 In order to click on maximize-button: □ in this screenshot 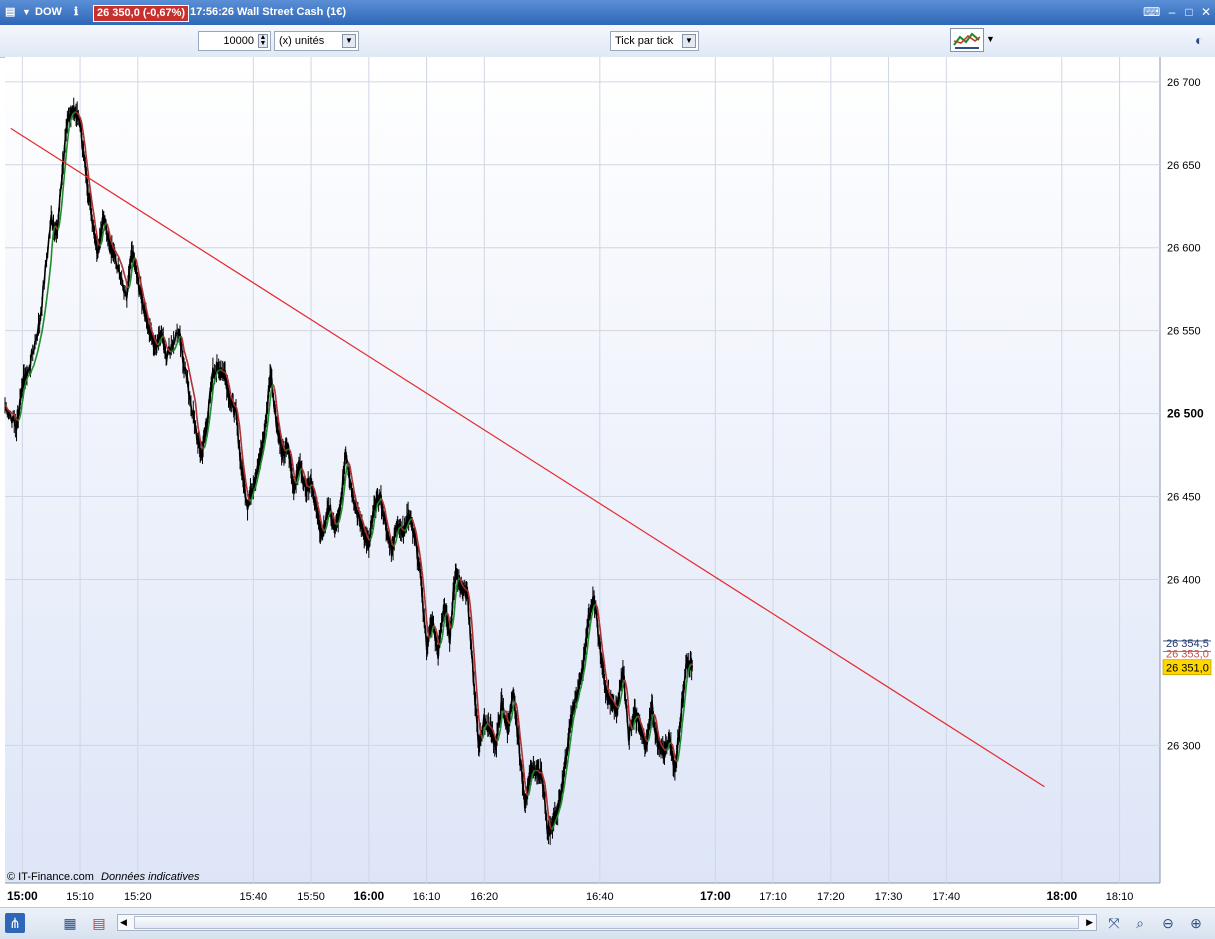, I will do `click(1189, 12)`.